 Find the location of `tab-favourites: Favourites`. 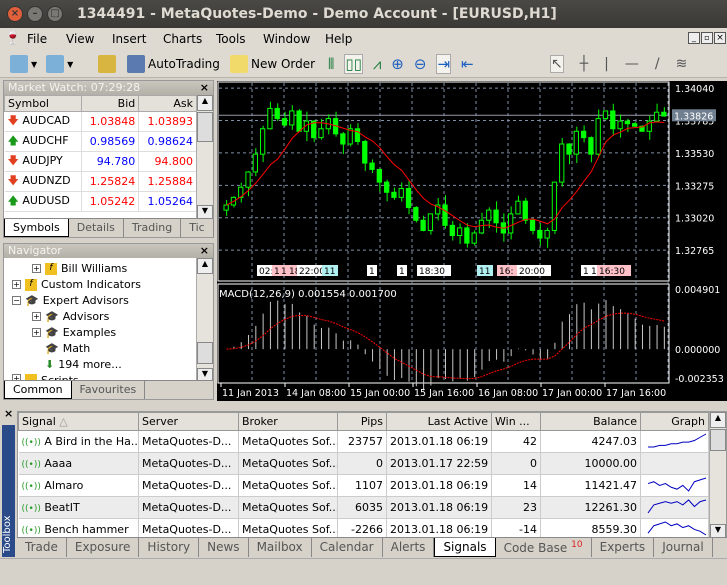

tab-favourites: Favourites is located at coordinates (109, 390).